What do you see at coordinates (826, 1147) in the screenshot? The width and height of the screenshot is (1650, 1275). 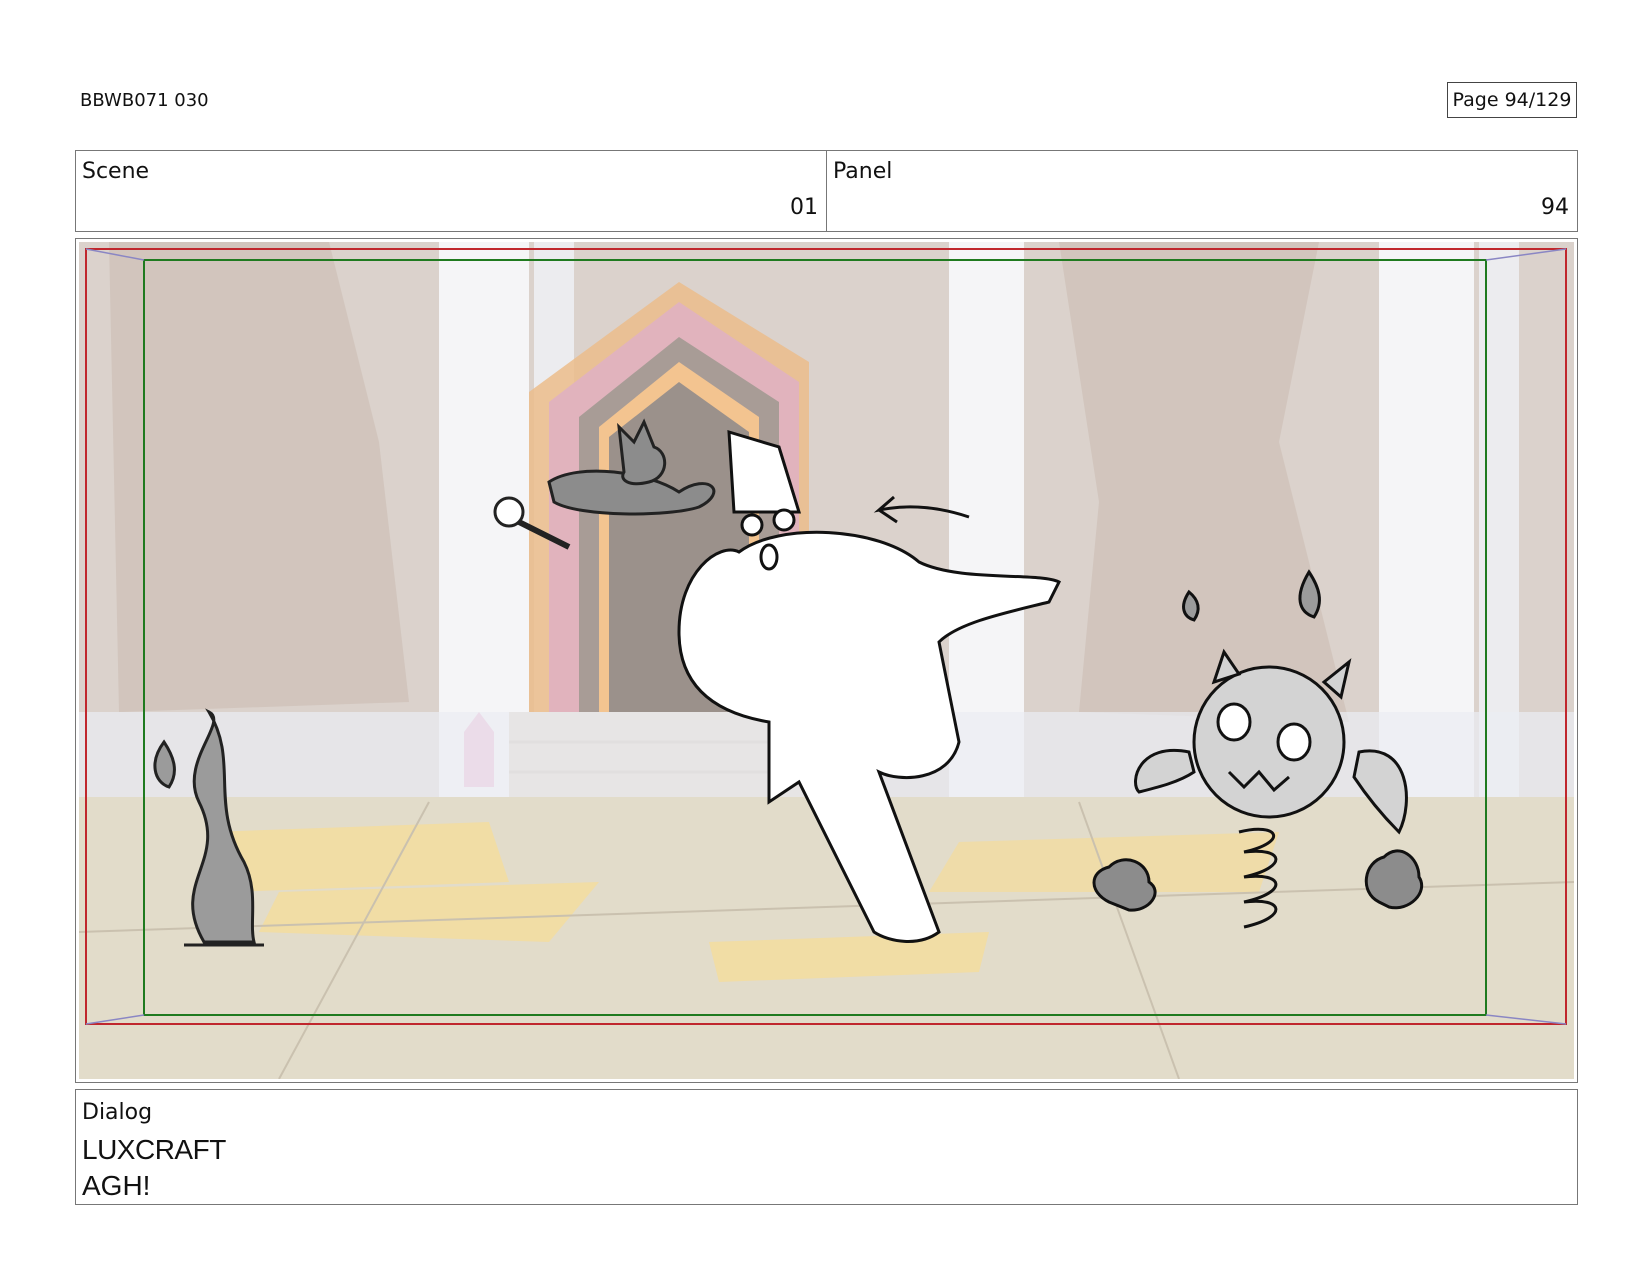 I see `dialog-box: Dialog LUXCRAFT AGH!` at bounding box center [826, 1147].